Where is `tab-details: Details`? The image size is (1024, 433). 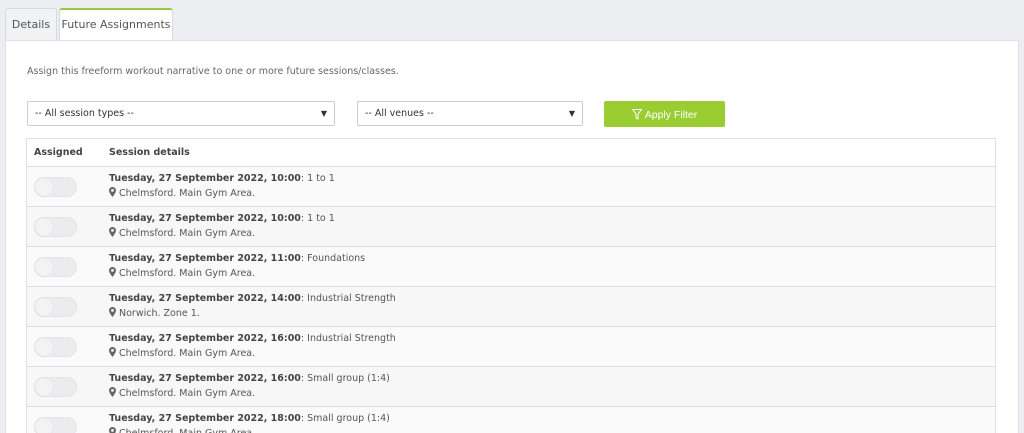 tab-details: Details is located at coordinates (31, 24).